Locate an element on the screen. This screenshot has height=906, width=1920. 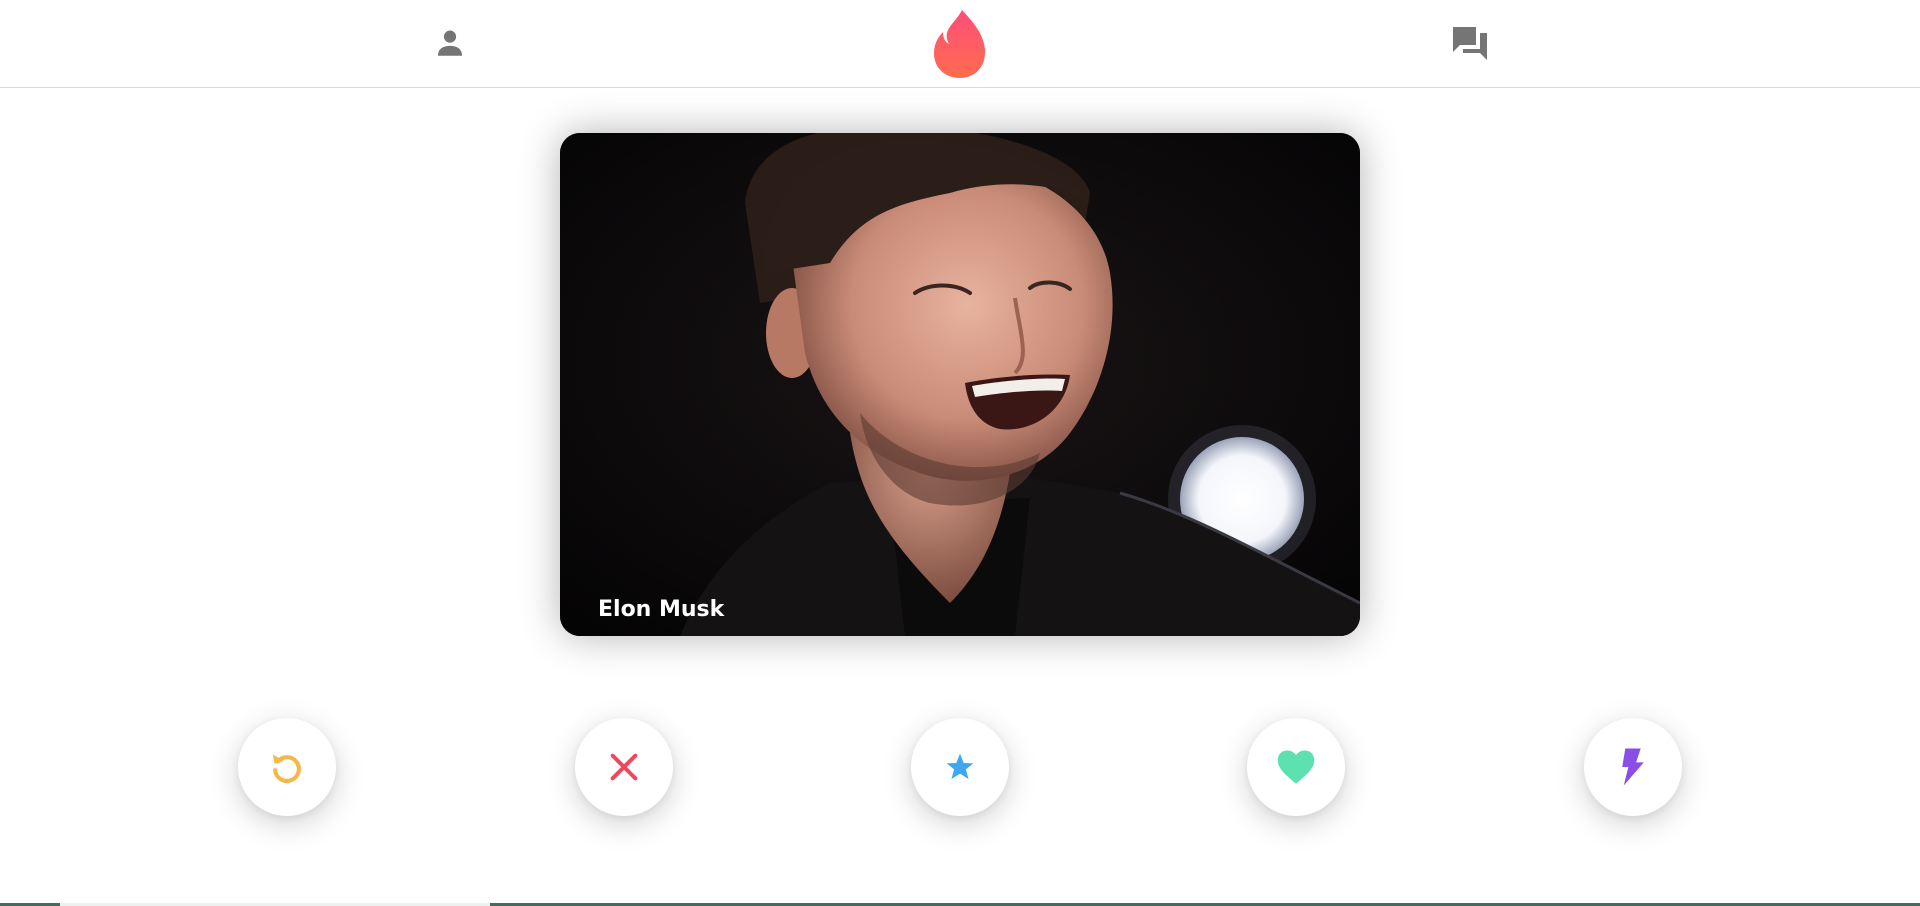
profile-button is located at coordinates (450, 43).